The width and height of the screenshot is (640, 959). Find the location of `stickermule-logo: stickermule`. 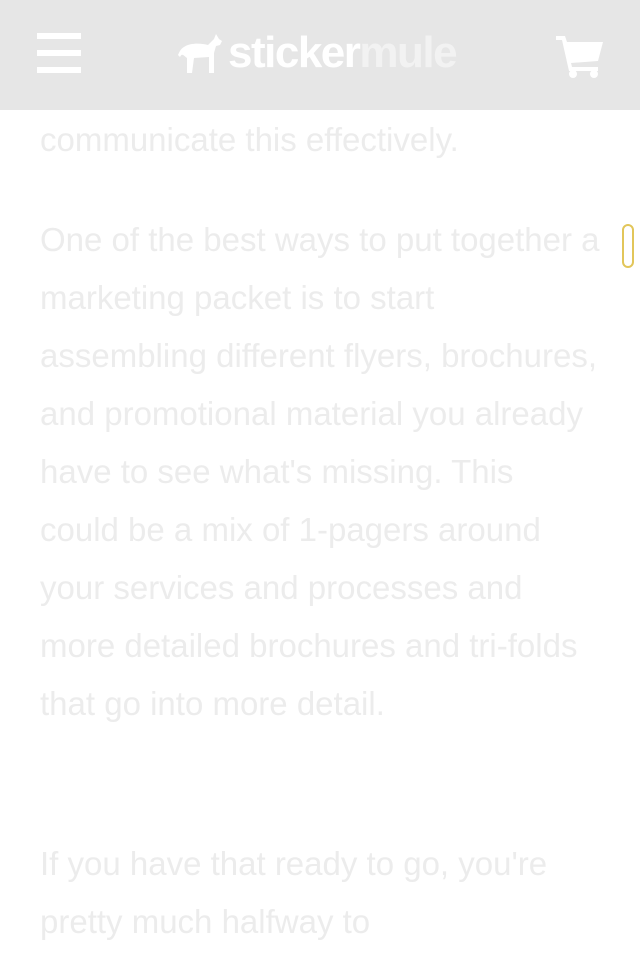

stickermule-logo: stickermule is located at coordinates (318, 53).